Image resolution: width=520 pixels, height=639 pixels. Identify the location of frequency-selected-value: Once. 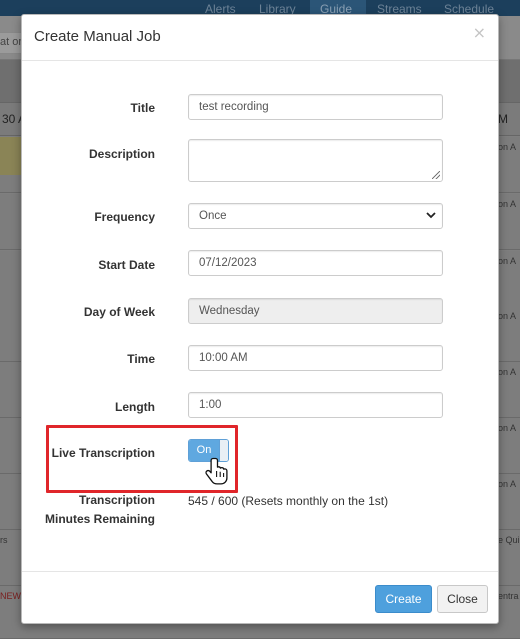
(213, 216).